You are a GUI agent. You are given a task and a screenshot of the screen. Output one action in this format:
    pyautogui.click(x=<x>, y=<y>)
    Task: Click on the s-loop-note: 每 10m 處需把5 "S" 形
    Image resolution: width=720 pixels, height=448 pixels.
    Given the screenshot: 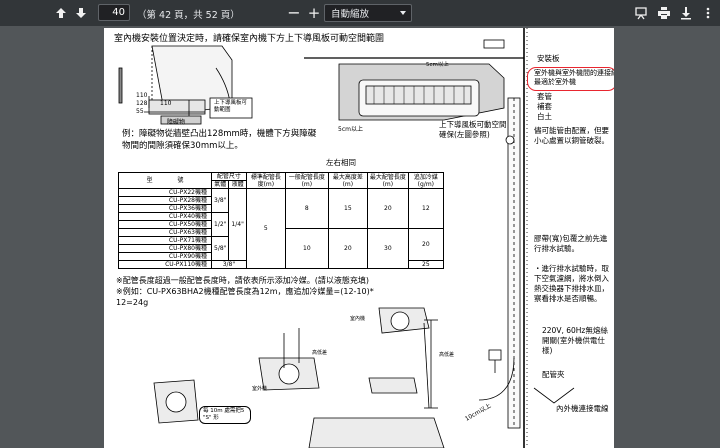 What is the action you would take?
    pyautogui.click(x=225, y=415)
    